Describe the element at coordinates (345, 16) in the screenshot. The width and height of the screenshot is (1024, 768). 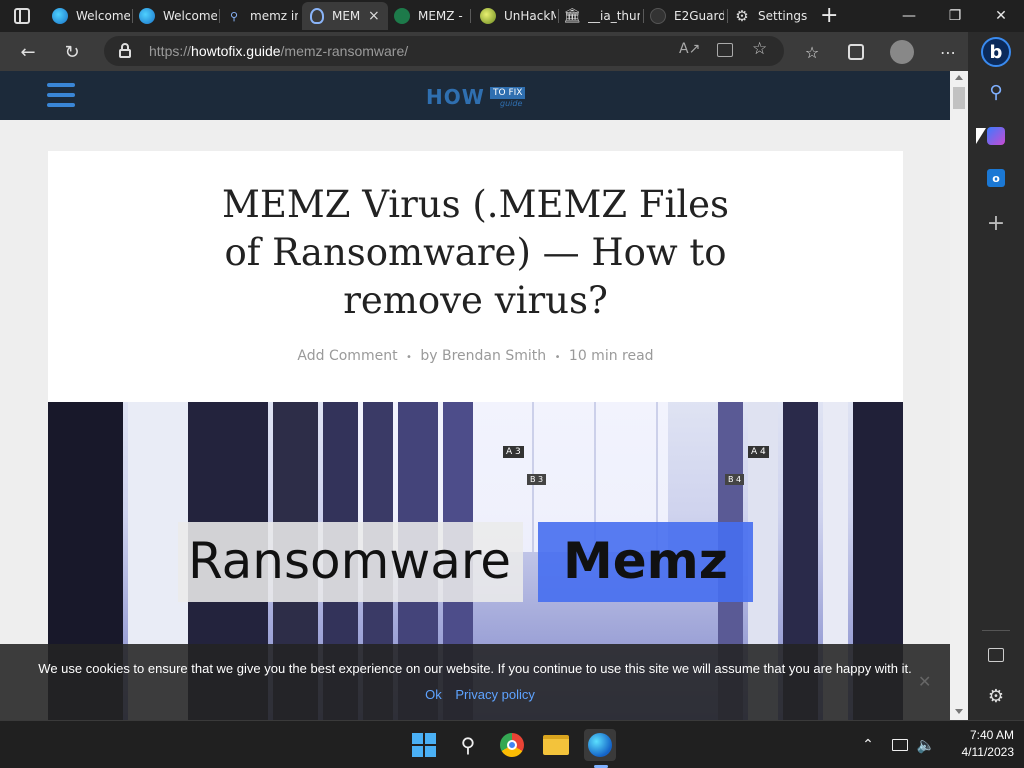
I see `tab-memz-active: MEM ×` at that location.